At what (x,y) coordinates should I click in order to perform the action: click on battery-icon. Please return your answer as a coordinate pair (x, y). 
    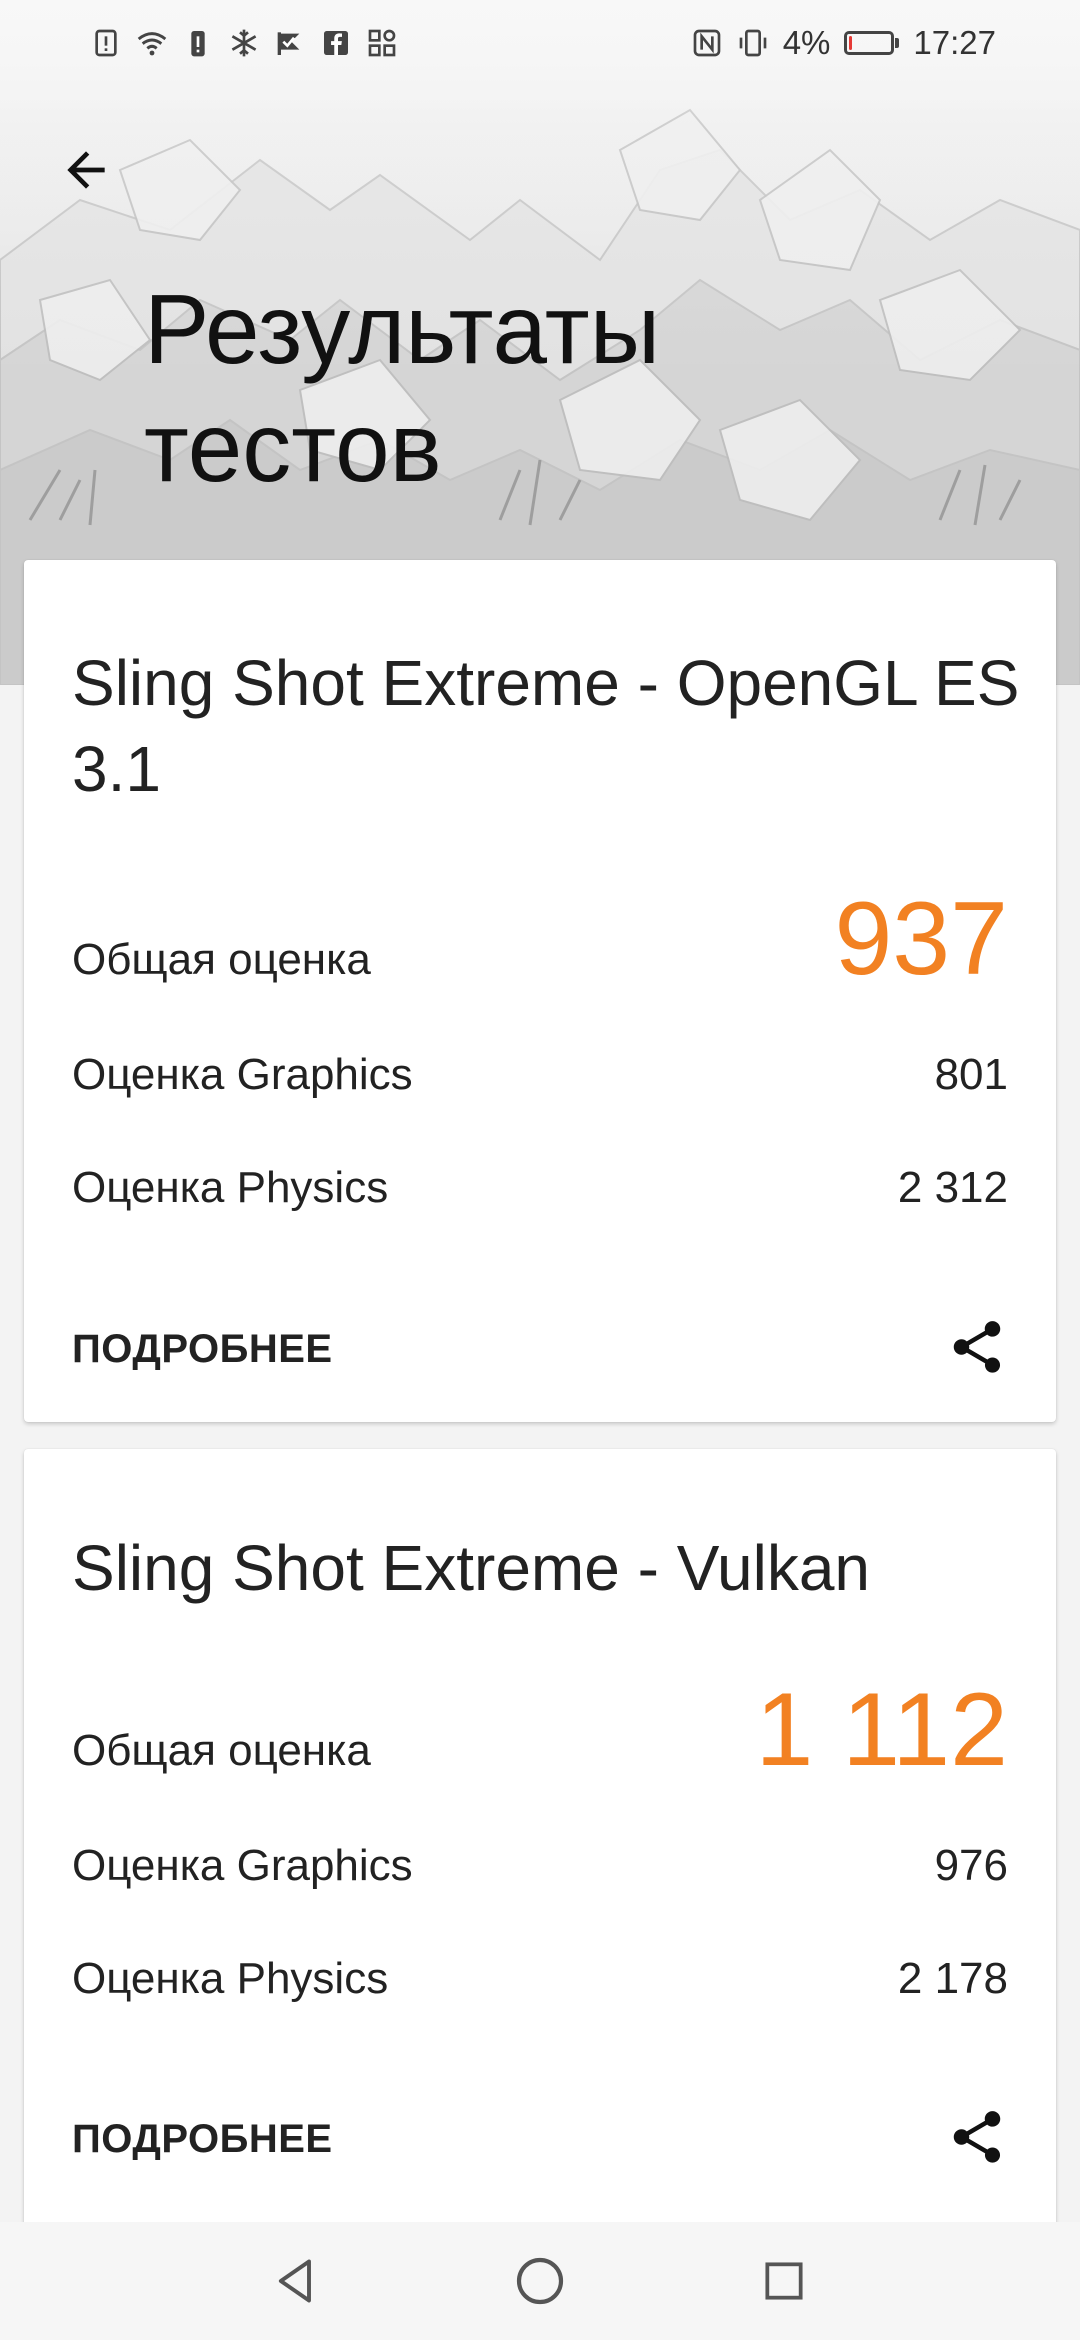
    Looking at the image, I should click on (872, 43).